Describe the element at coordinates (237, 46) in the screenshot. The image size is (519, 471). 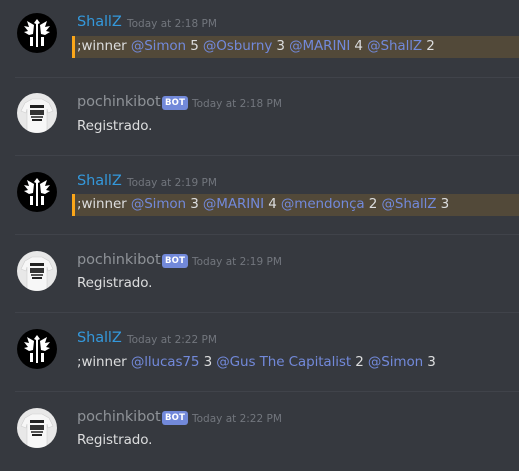
I see `user-mention: @Osburny` at that location.